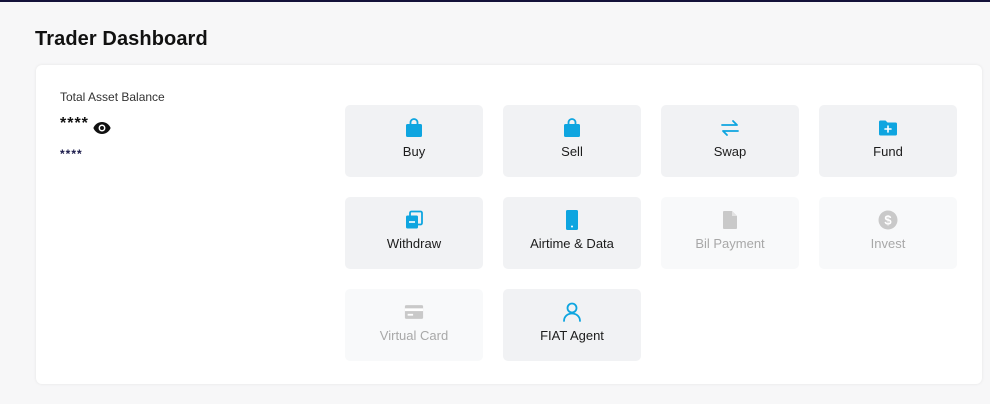  Describe the element at coordinates (71, 154) in the screenshot. I see `balance-sub-value: ****` at that location.